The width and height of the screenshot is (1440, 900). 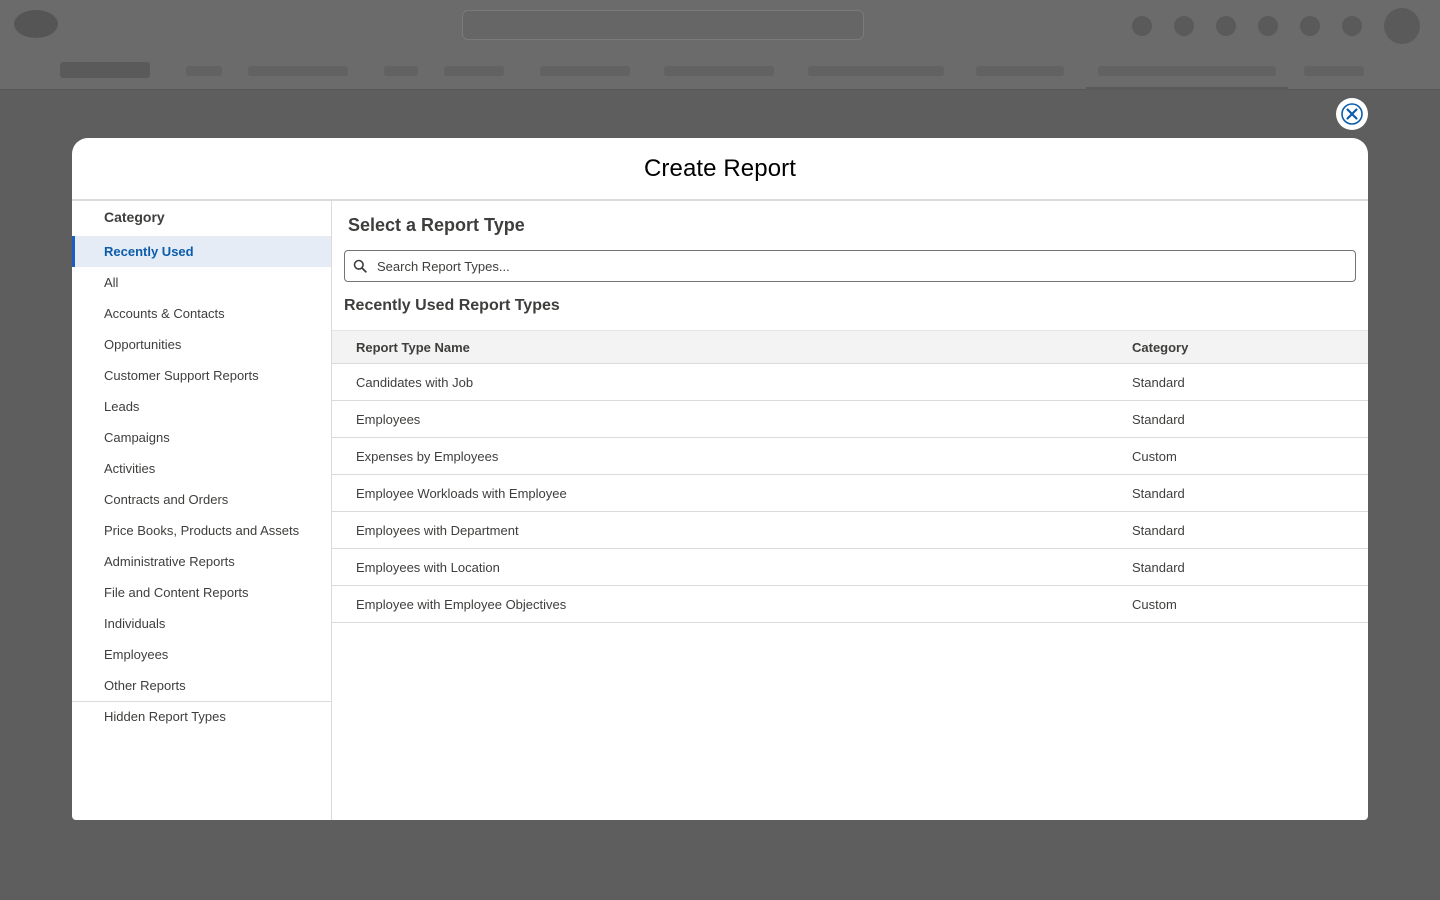 I want to click on category-heading: Category, so click(x=134, y=217).